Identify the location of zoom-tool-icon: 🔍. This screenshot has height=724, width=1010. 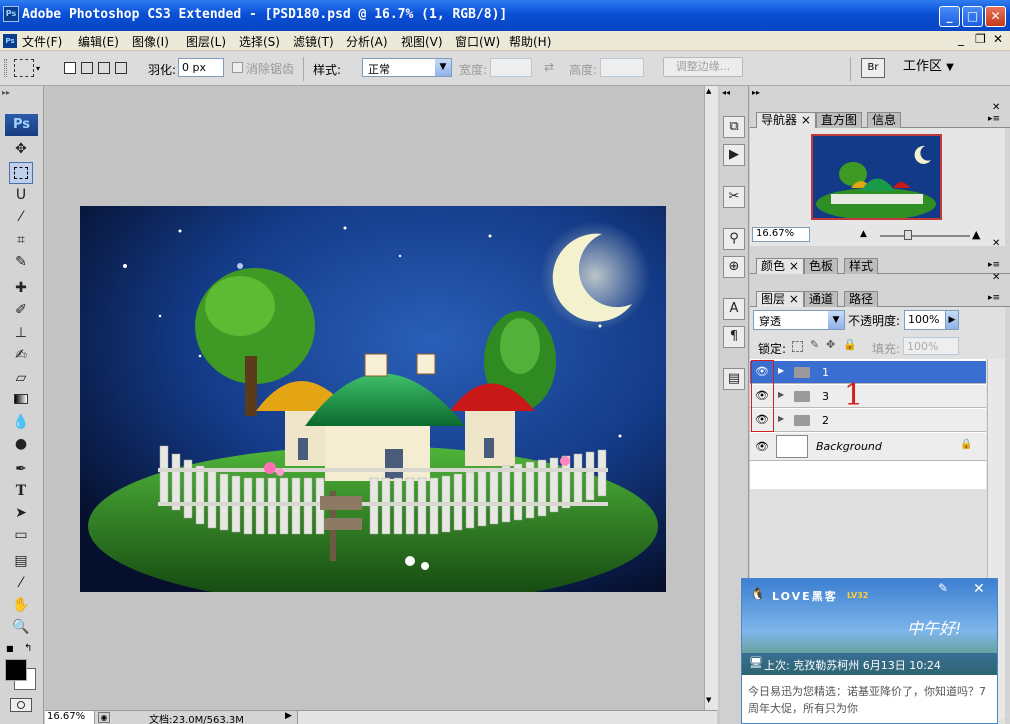
(21, 627).